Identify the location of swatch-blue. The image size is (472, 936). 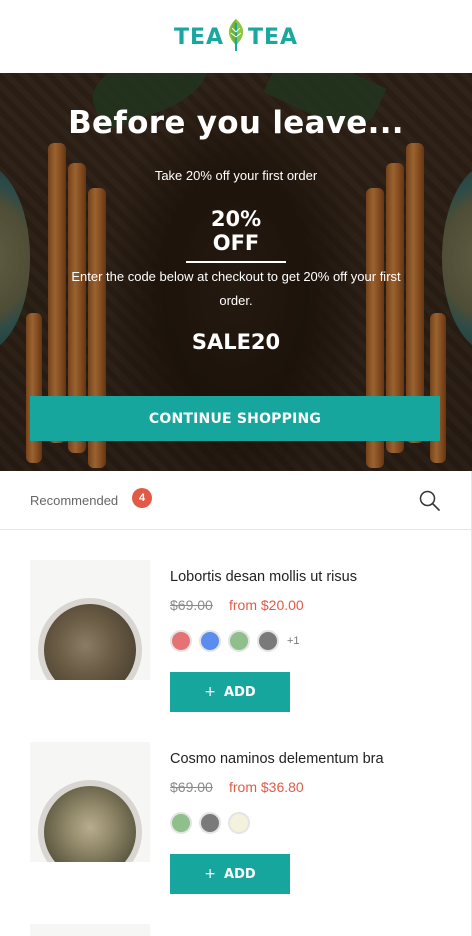
(210, 641).